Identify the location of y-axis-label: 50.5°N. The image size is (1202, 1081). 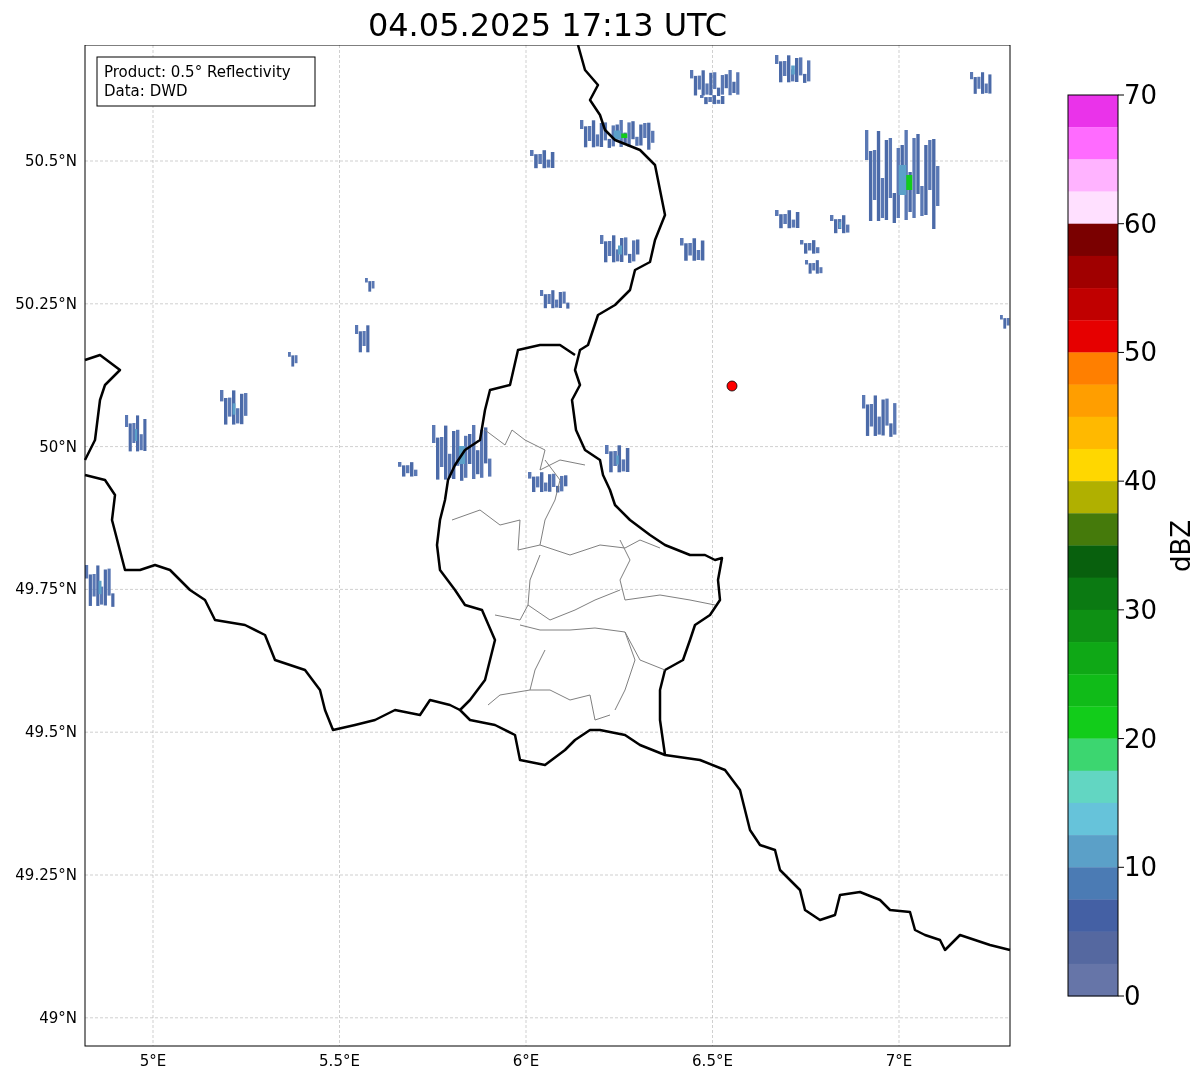
(50, 161).